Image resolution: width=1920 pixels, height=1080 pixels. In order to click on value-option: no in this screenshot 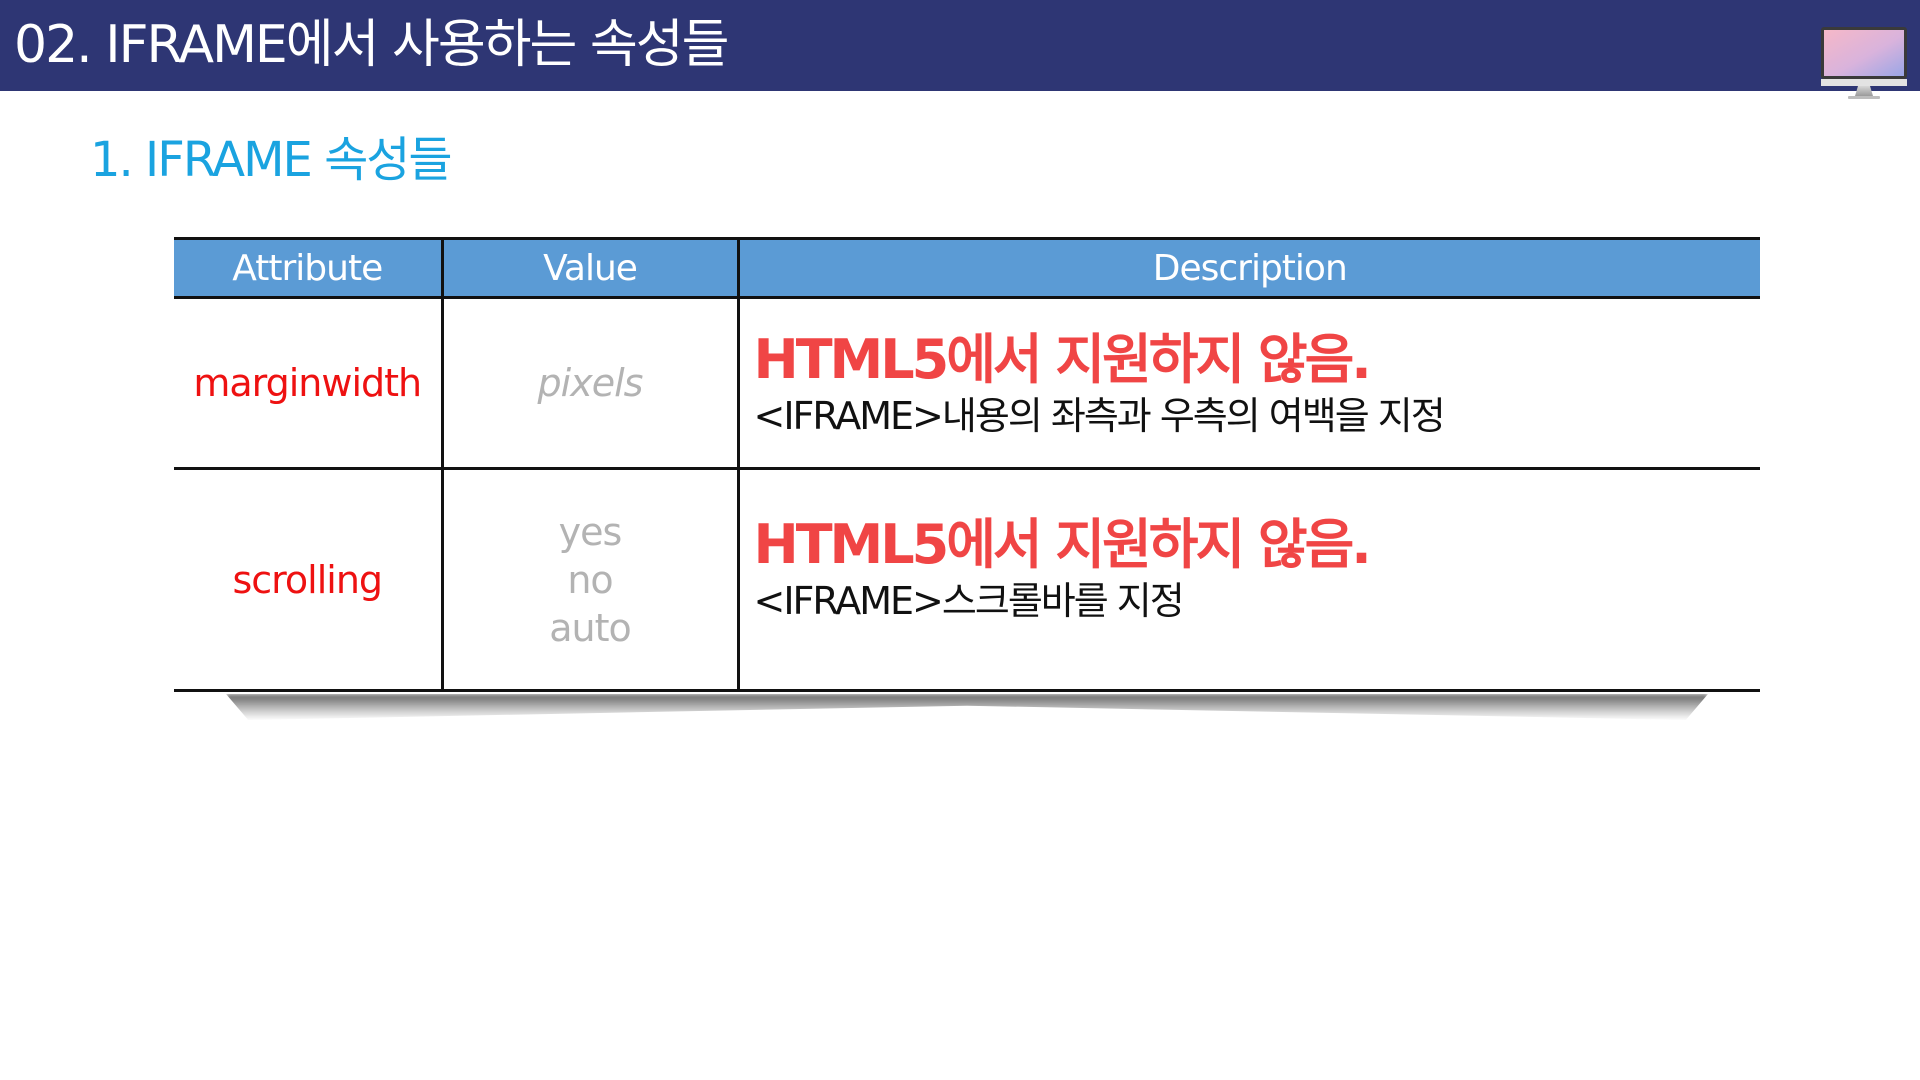, I will do `click(590, 579)`.